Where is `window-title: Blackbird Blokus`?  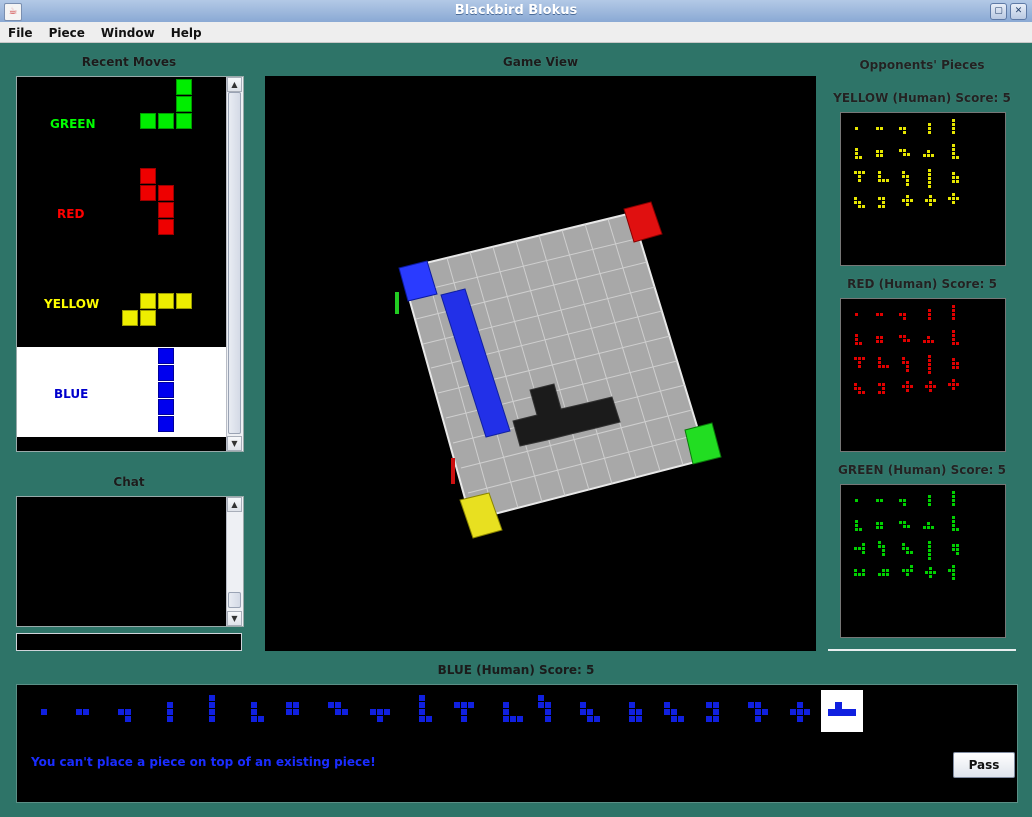
window-title: Blackbird Blokus is located at coordinates (516, 10).